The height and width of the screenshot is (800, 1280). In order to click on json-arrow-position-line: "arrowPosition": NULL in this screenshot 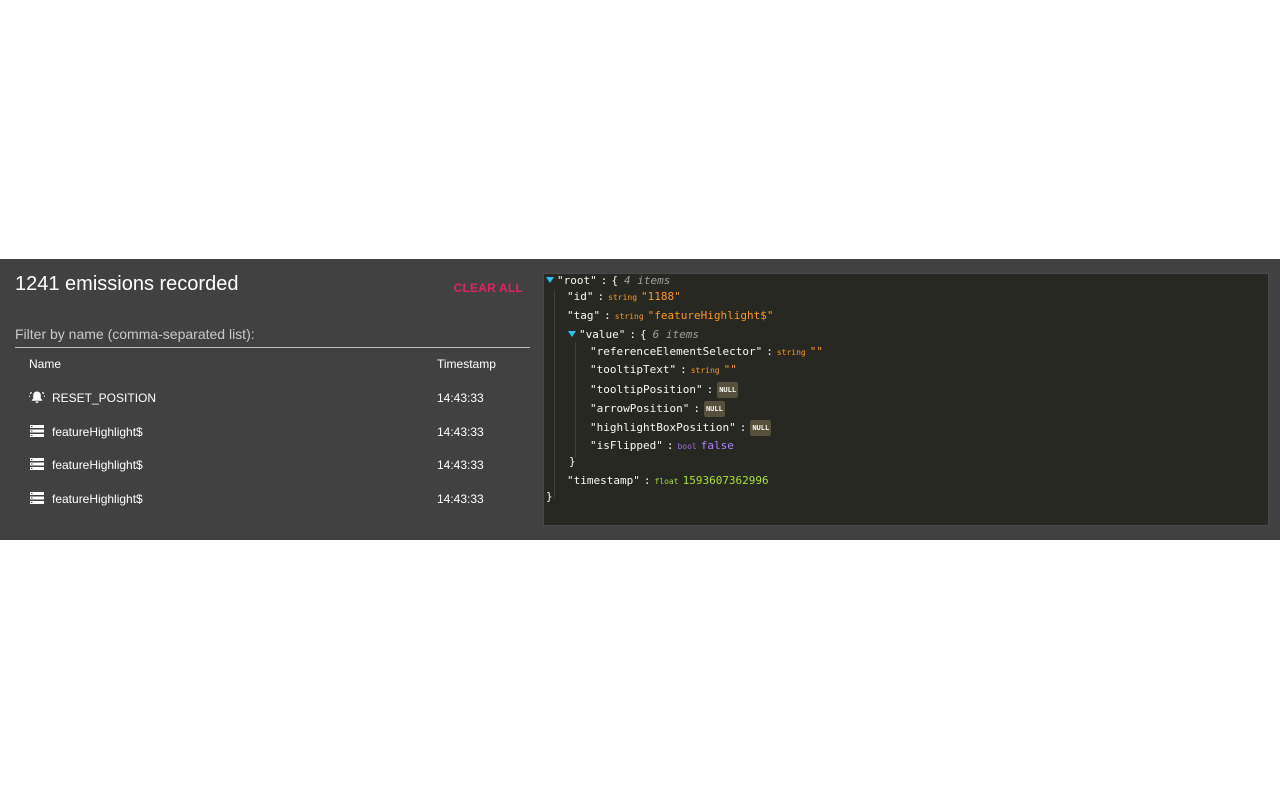, I will do `click(657, 409)`.